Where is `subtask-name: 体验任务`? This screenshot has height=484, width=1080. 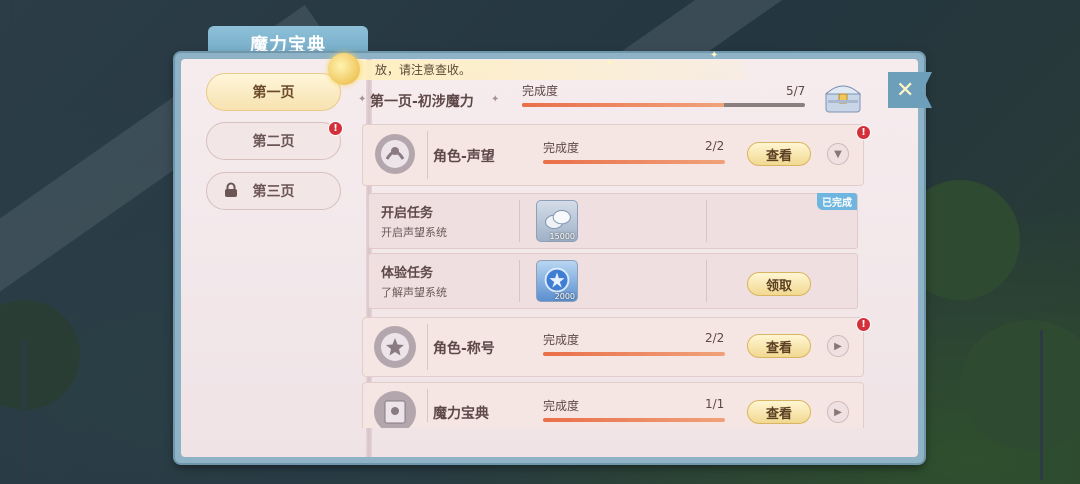
subtask-name: 体验任务 is located at coordinates (407, 273).